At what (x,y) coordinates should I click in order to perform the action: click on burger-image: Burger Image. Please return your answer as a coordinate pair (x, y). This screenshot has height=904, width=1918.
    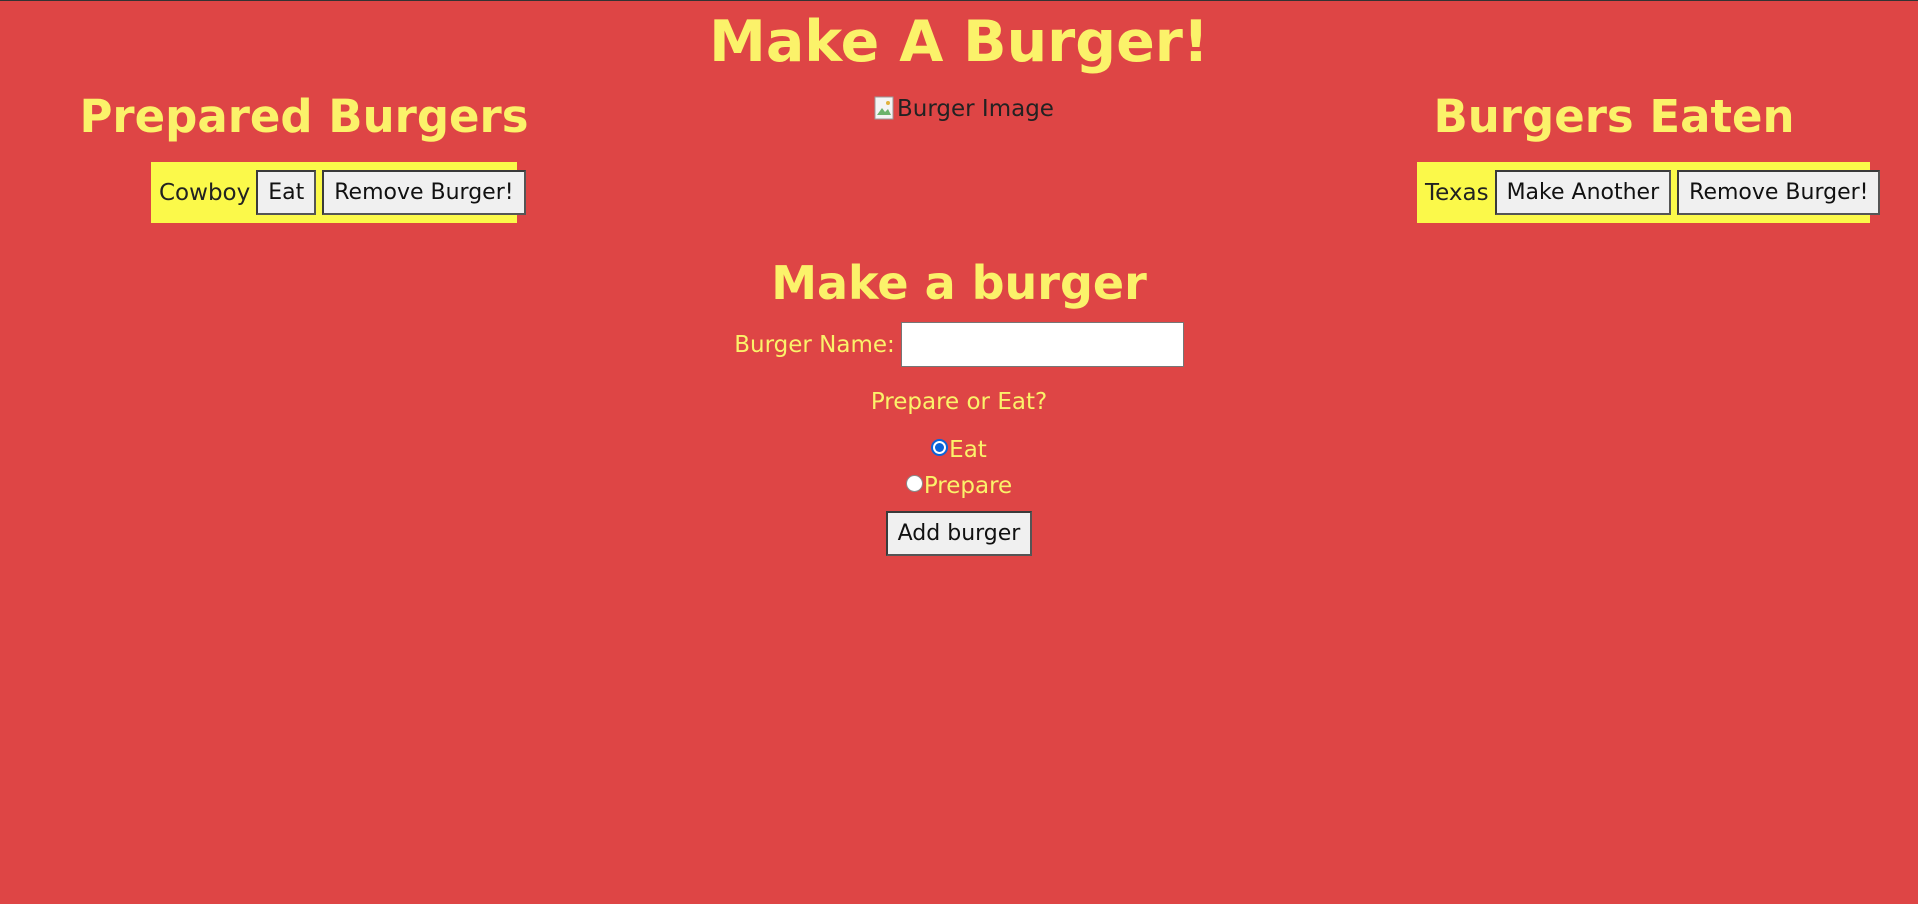
    Looking at the image, I should click on (964, 109).